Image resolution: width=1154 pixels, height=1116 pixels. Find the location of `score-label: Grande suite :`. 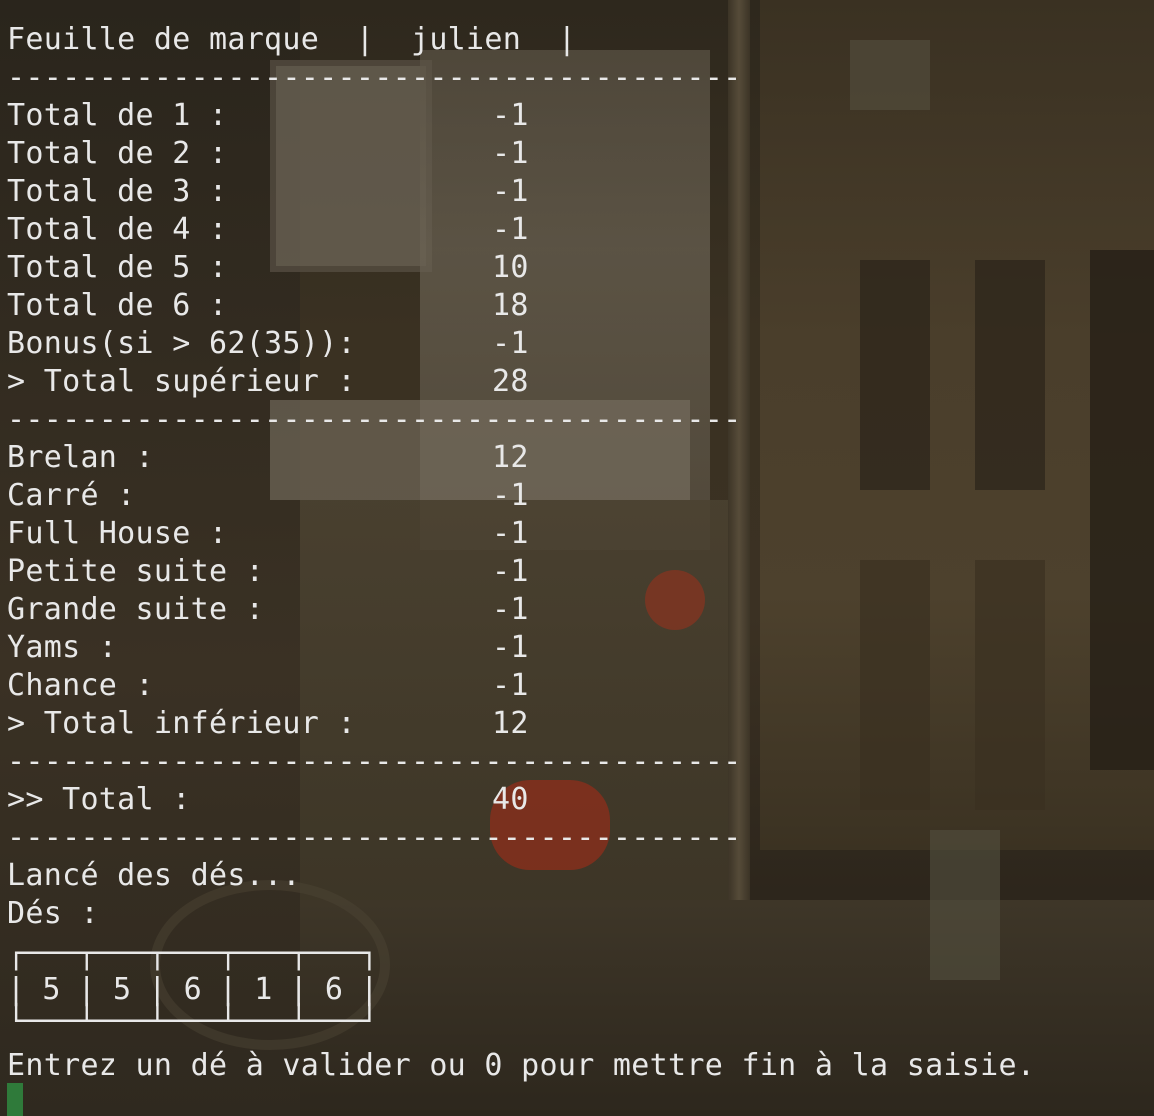

score-label: Grande suite : is located at coordinates (136, 609).